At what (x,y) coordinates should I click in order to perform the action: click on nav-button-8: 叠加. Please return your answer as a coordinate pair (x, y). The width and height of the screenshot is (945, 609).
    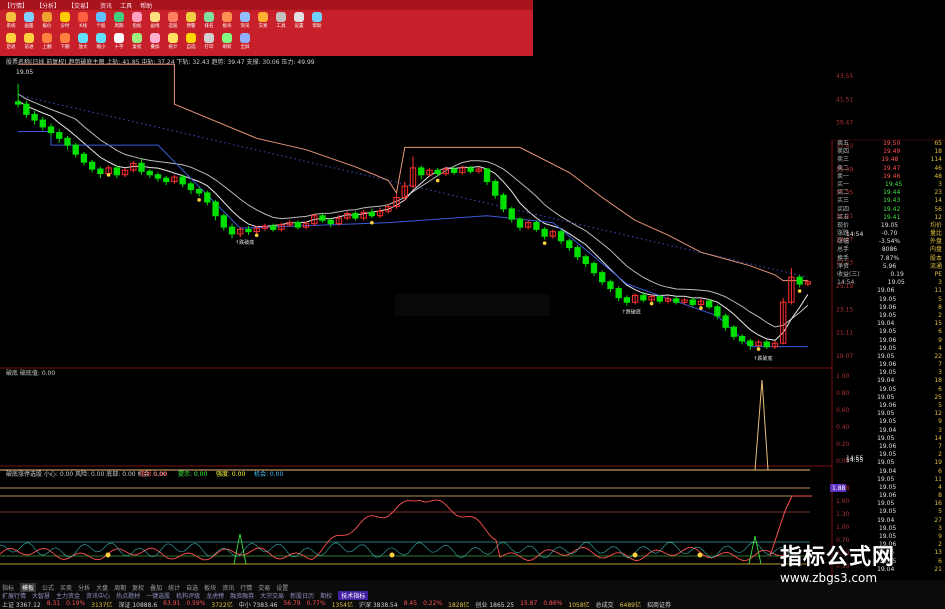
    Looking at the image, I should click on (155, 41).